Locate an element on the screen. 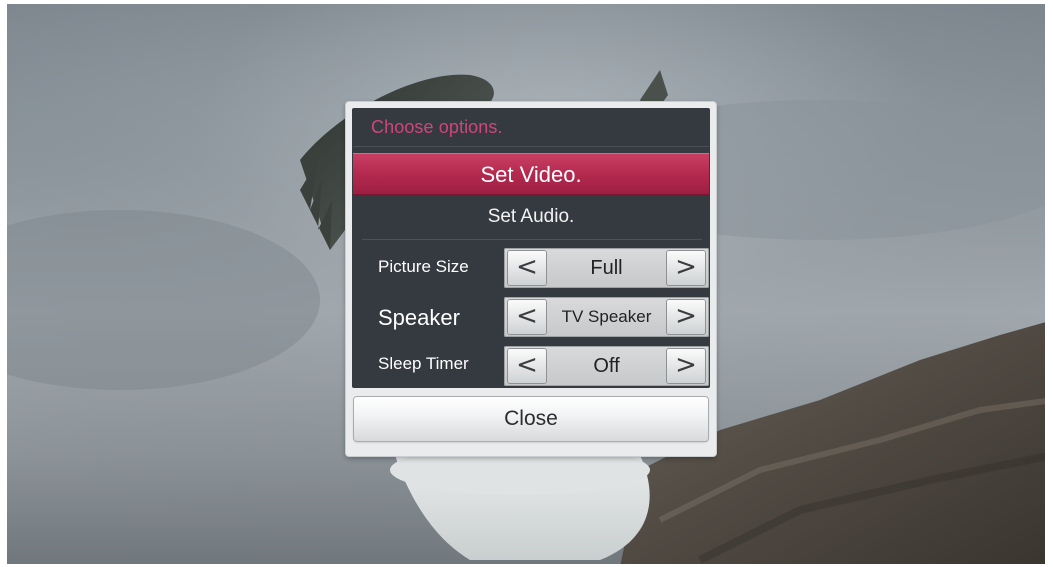 The width and height of the screenshot is (1053, 567). frame-border-right is located at coordinates (1049, 283).